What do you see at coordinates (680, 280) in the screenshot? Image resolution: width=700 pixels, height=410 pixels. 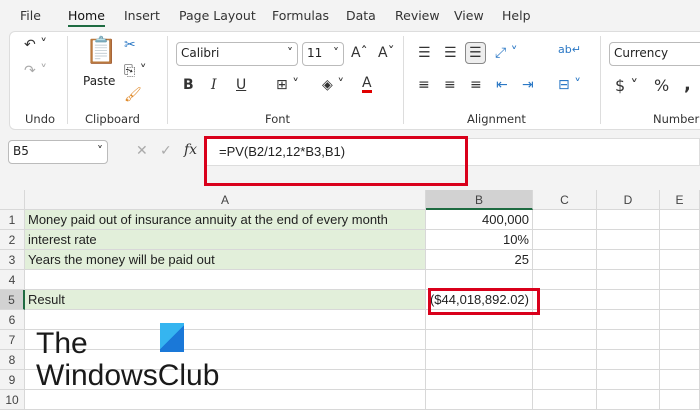 I see `cell-e4` at bounding box center [680, 280].